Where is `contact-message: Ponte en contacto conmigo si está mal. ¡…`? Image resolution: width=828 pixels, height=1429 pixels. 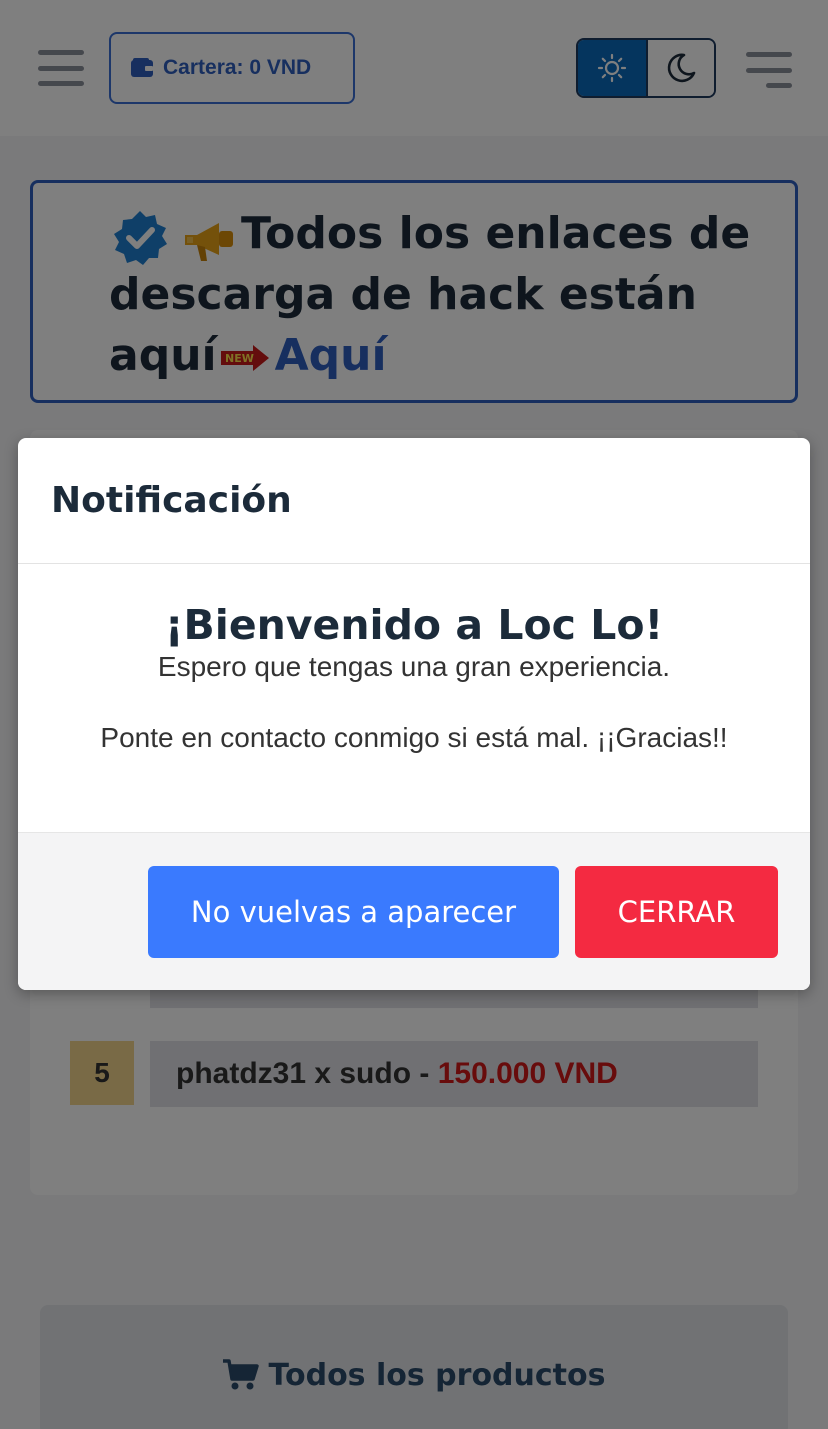 contact-message: Ponte en contacto conmigo si está mal. ¡… is located at coordinates (414, 737).